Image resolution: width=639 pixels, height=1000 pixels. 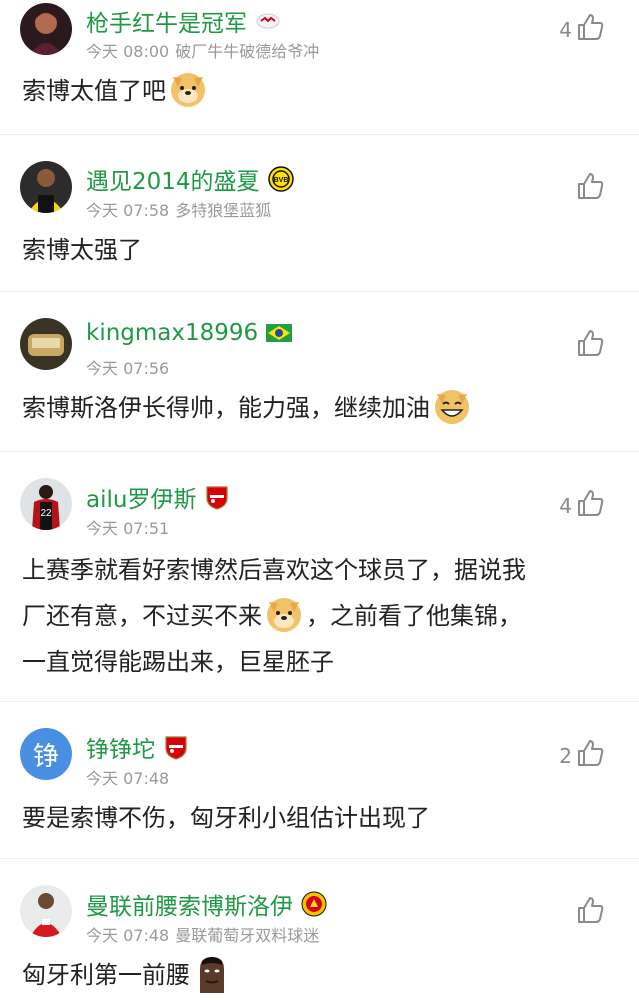 I want to click on man-utd-badge-icon, so click(x=314, y=904).